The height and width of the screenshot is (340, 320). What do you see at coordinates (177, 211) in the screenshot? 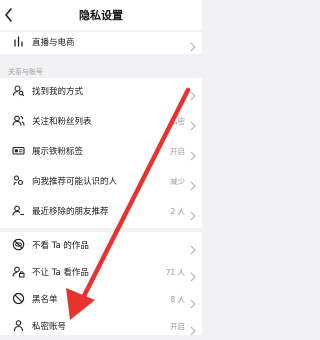
I see `row-value: 2 人` at bounding box center [177, 211].